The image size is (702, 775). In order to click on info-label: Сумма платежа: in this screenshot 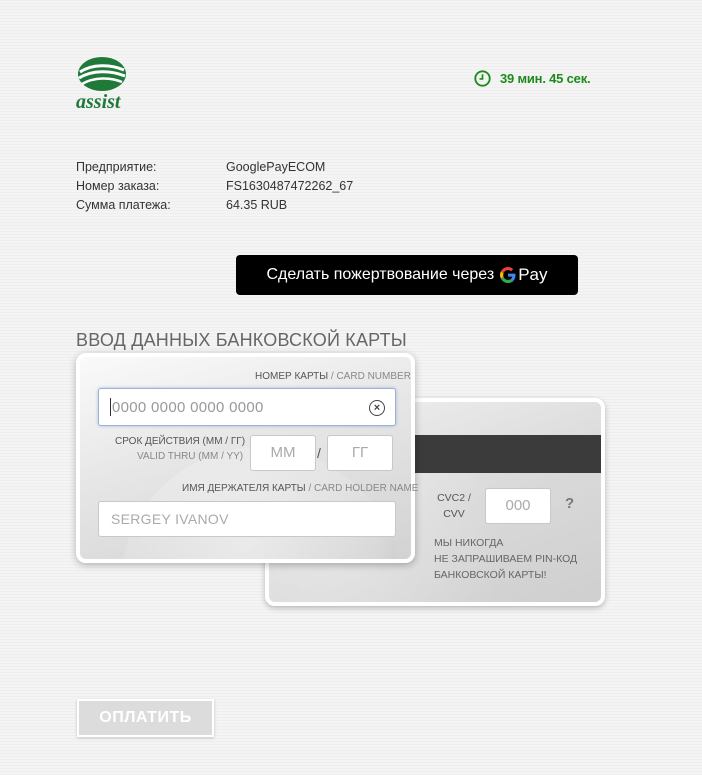, I will do `click(123, 205)`.